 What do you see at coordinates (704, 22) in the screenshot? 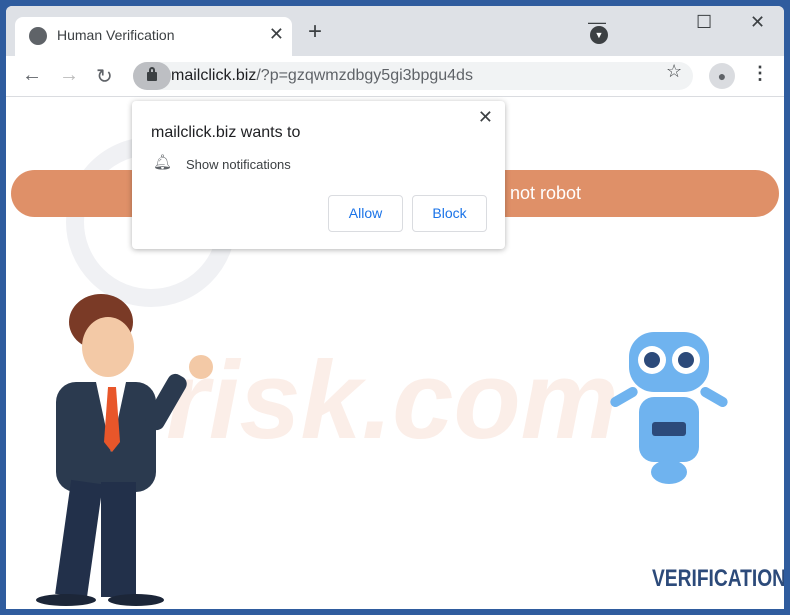
I see `maximize-button: ☐` at bounding box center [704, 22].